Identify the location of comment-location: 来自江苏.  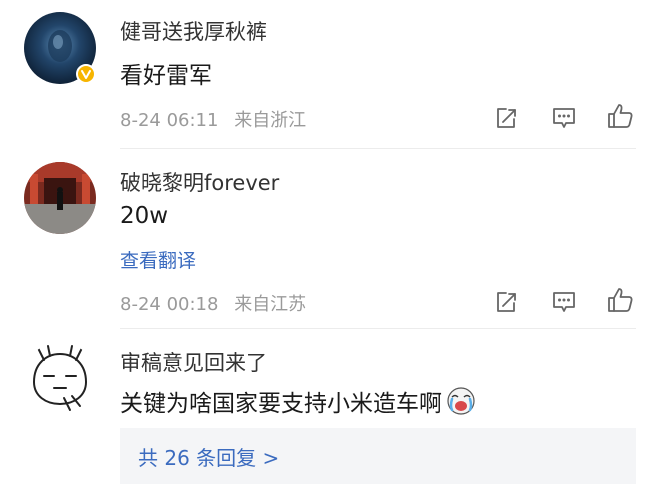
(270, 304).